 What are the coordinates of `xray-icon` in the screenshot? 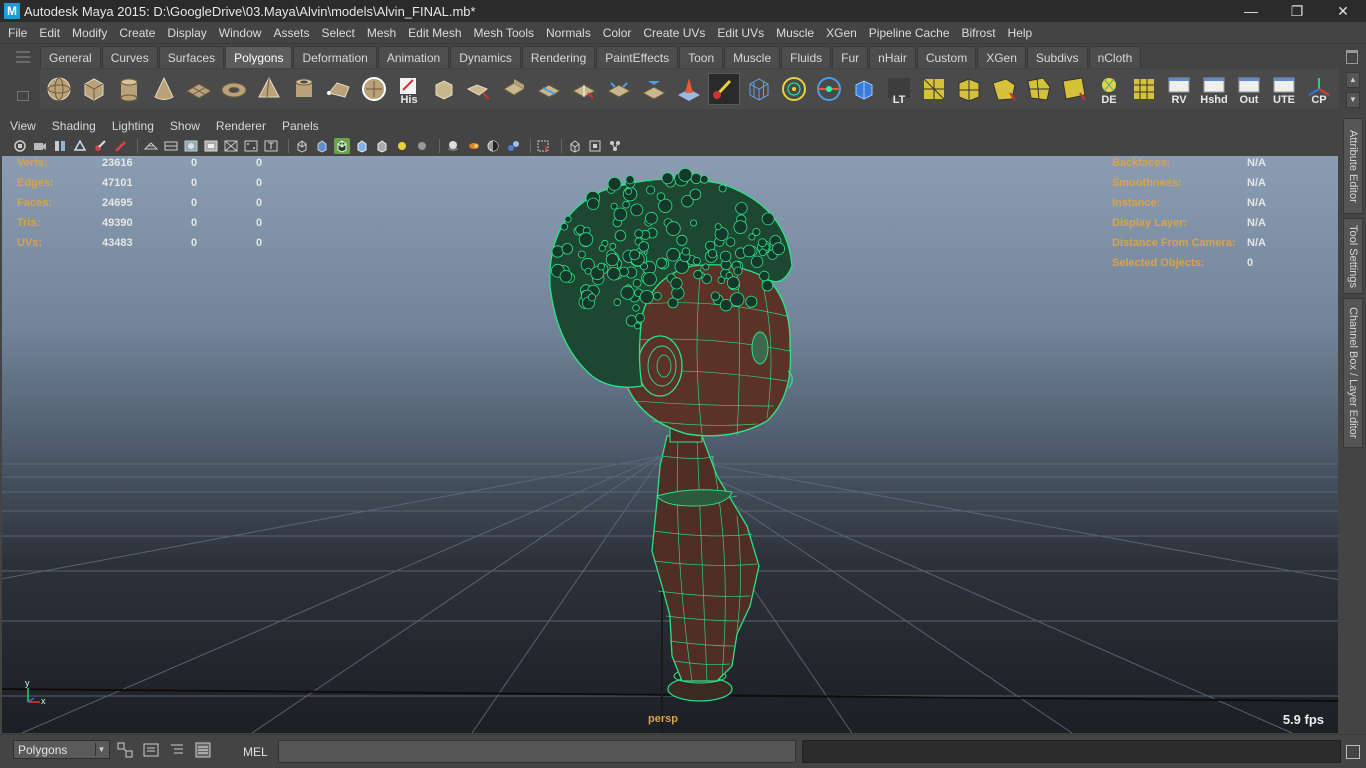 It's located at (382, 146).